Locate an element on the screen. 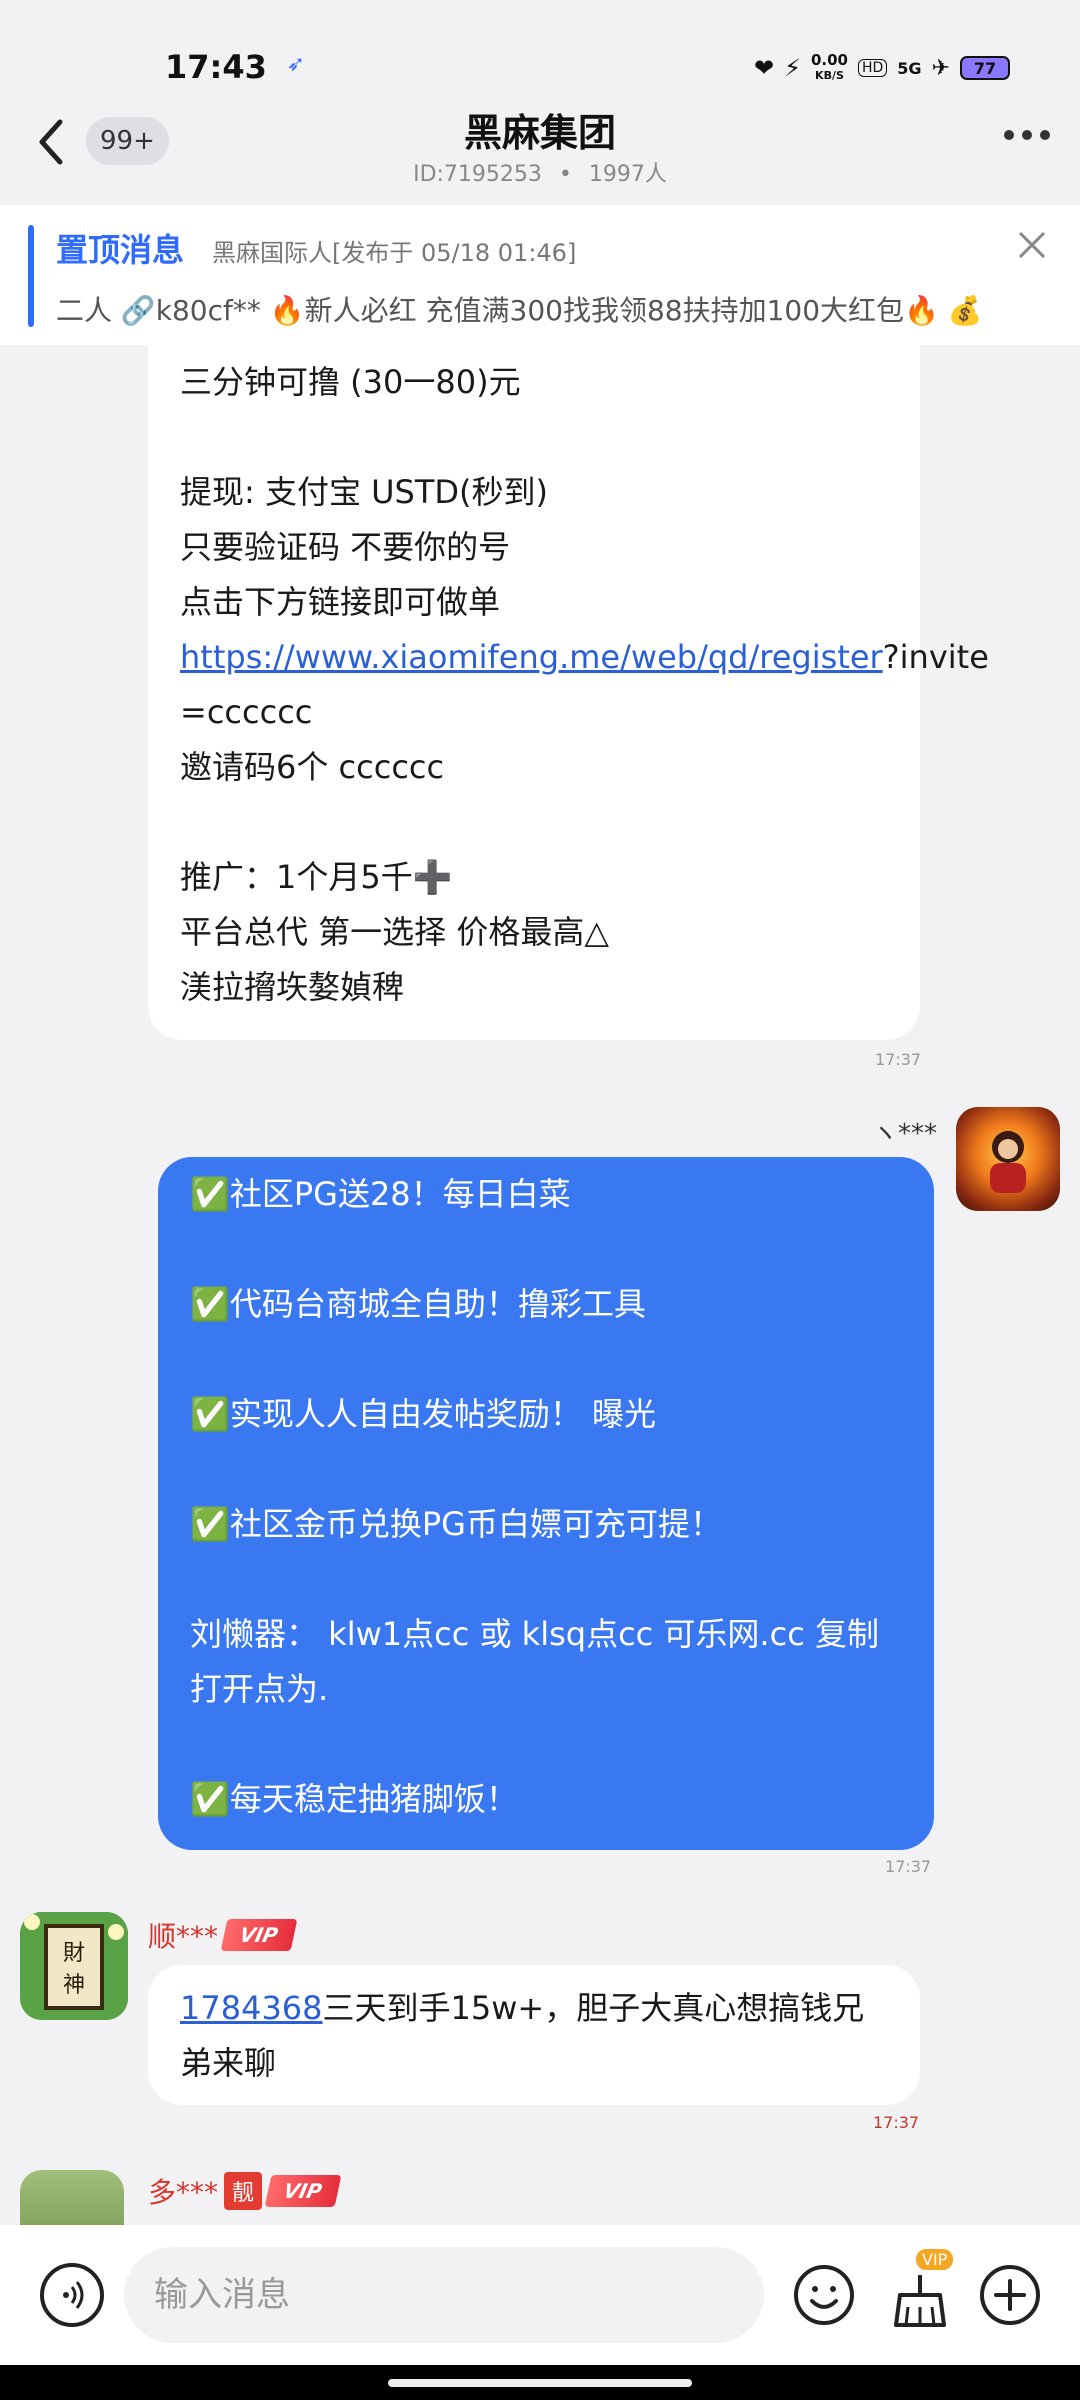 This screenshot has height=2400, width=1080. navigation-bar is located at coordinates (540, 2382).